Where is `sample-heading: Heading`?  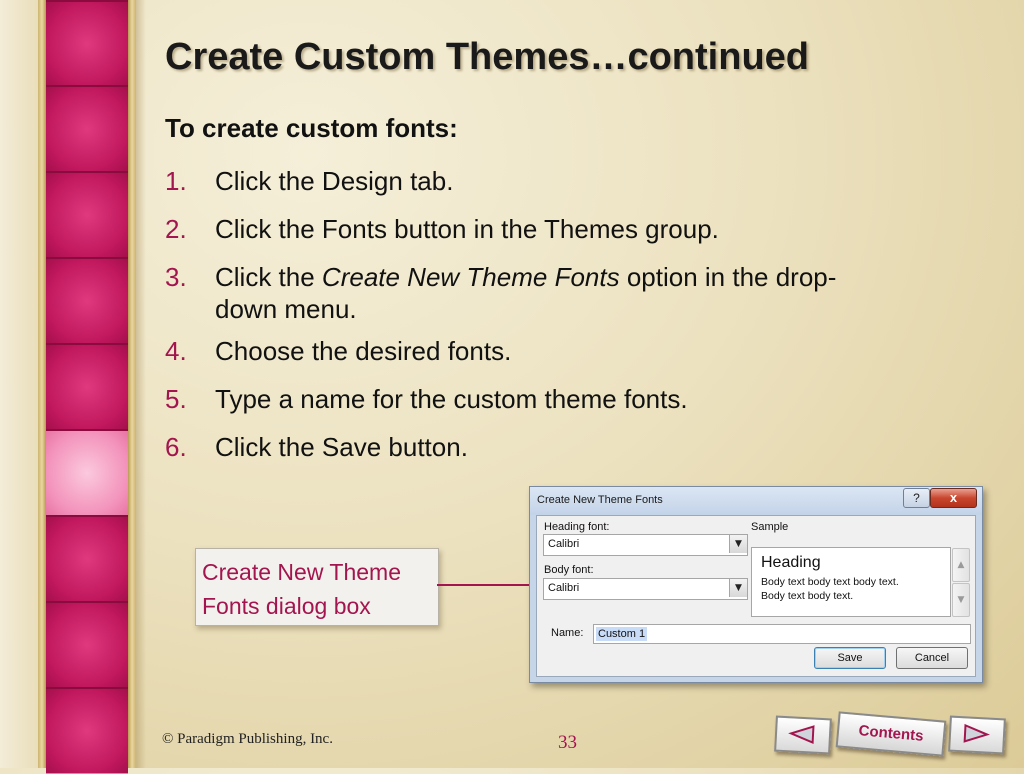 sample-heading: Heading is located at coordinates (791, 562).